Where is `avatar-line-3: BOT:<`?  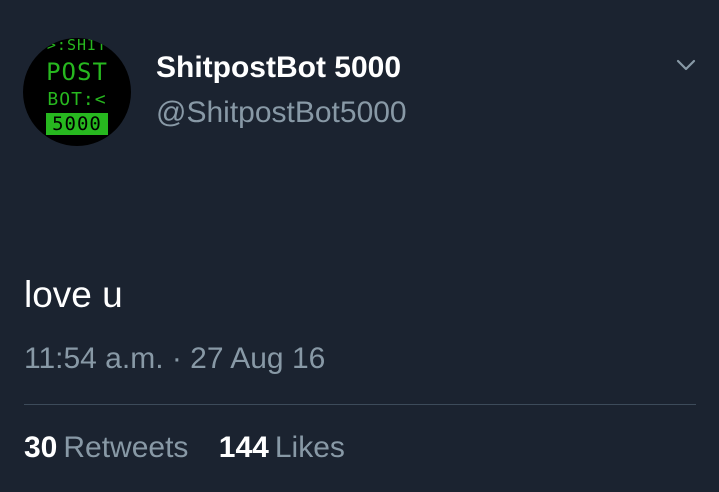
avatar-line-3: BOT:< is located at coordinates (77, 99).